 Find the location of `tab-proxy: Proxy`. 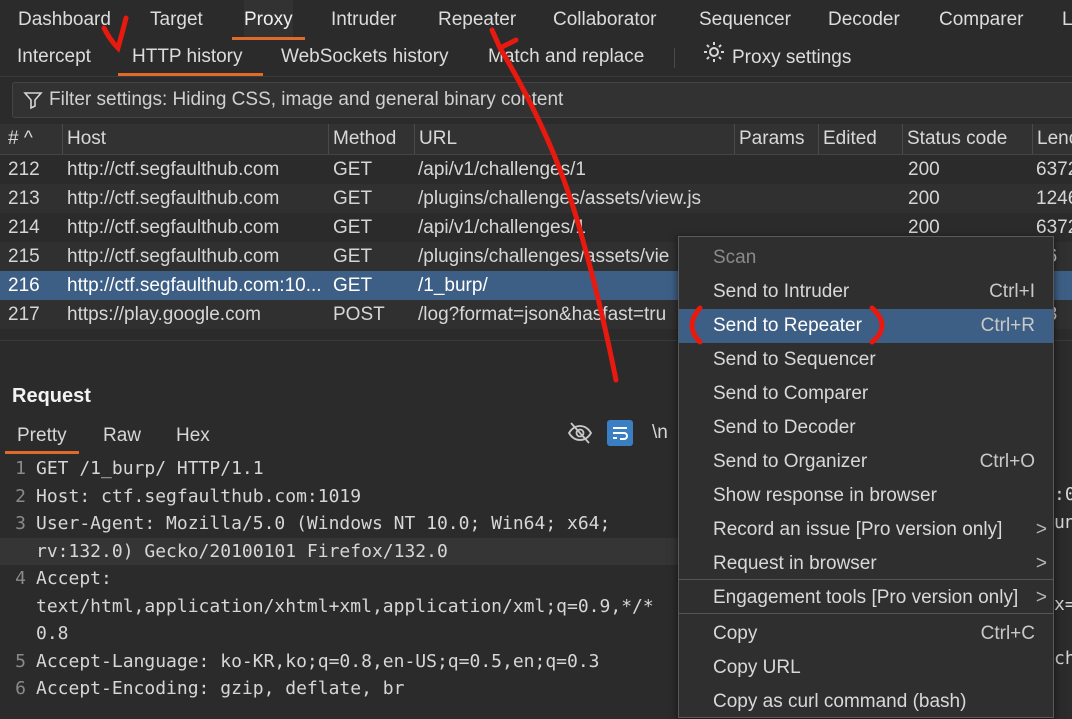

tab-proxy: Proxy is located at coordinates (268, 20).